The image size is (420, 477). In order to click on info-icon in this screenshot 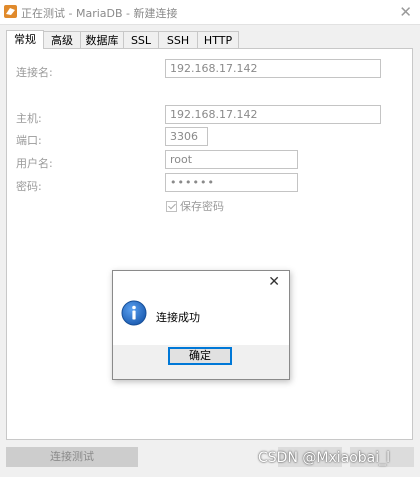, I will do `click(134, 313)`.